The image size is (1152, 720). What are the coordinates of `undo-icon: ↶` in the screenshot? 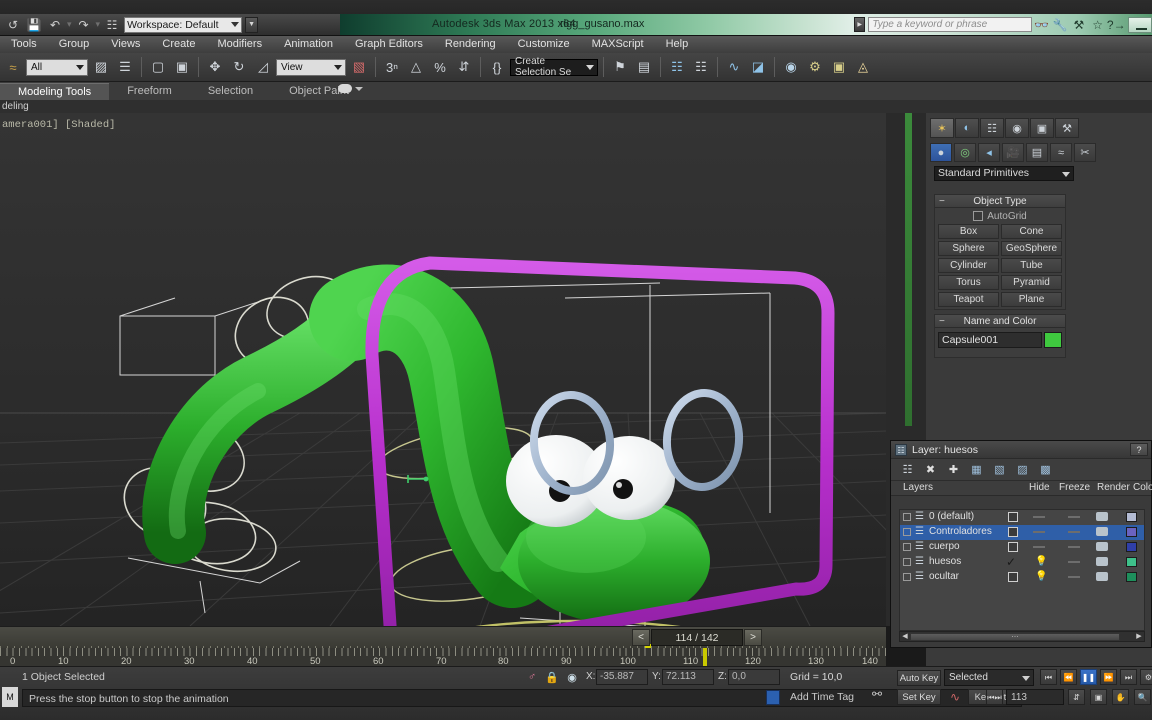 It's located at (55, 25).